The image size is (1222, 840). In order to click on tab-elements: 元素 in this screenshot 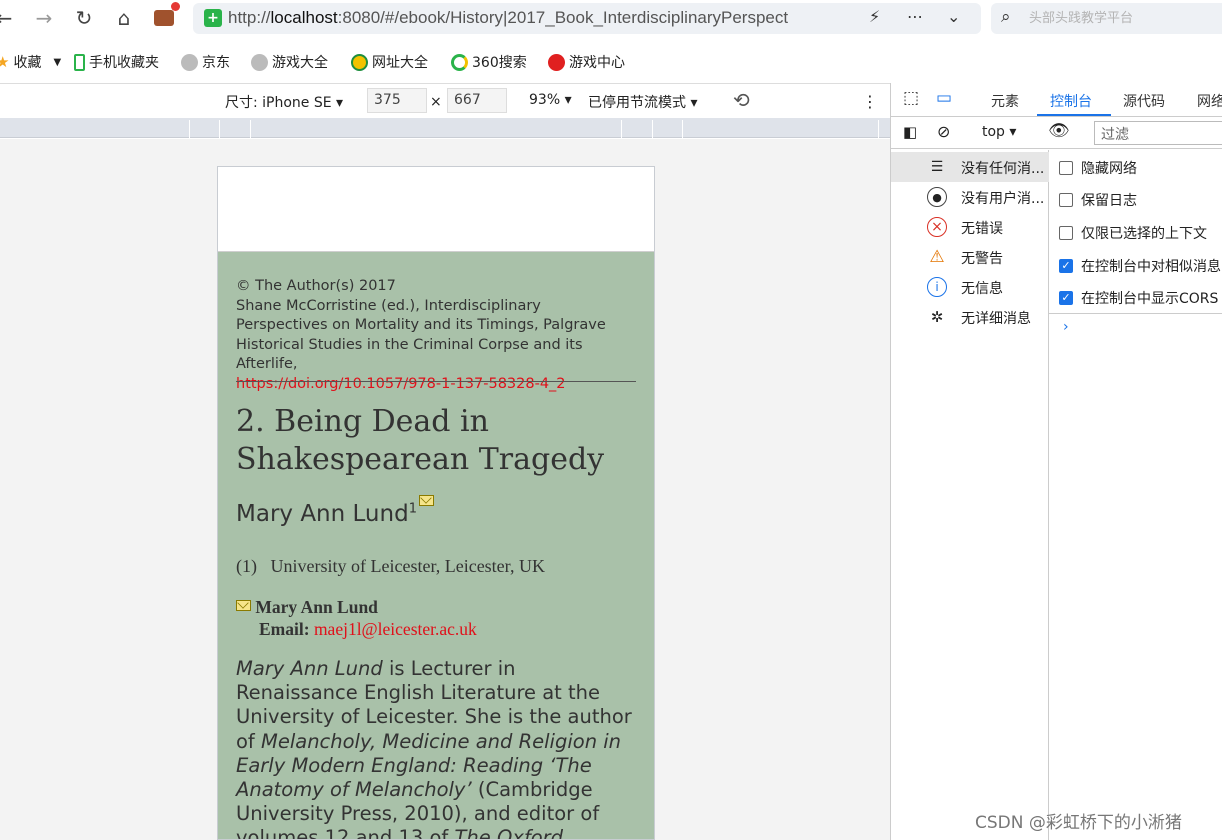, I will do `click(1005, 101)`.